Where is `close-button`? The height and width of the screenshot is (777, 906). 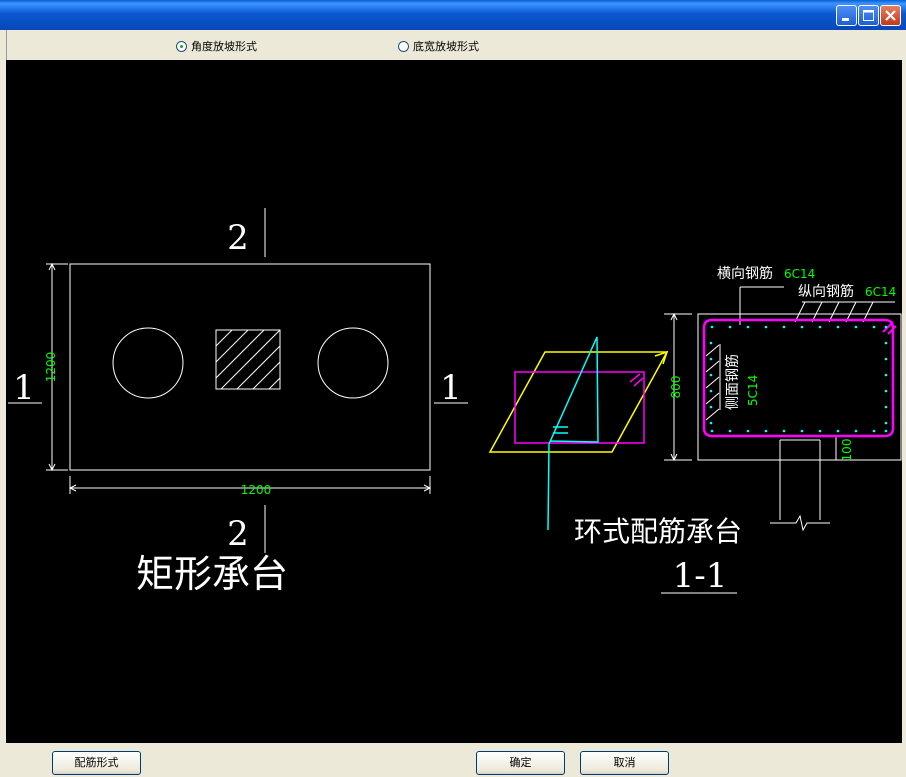
close-button is located at coordinates (890, 15).